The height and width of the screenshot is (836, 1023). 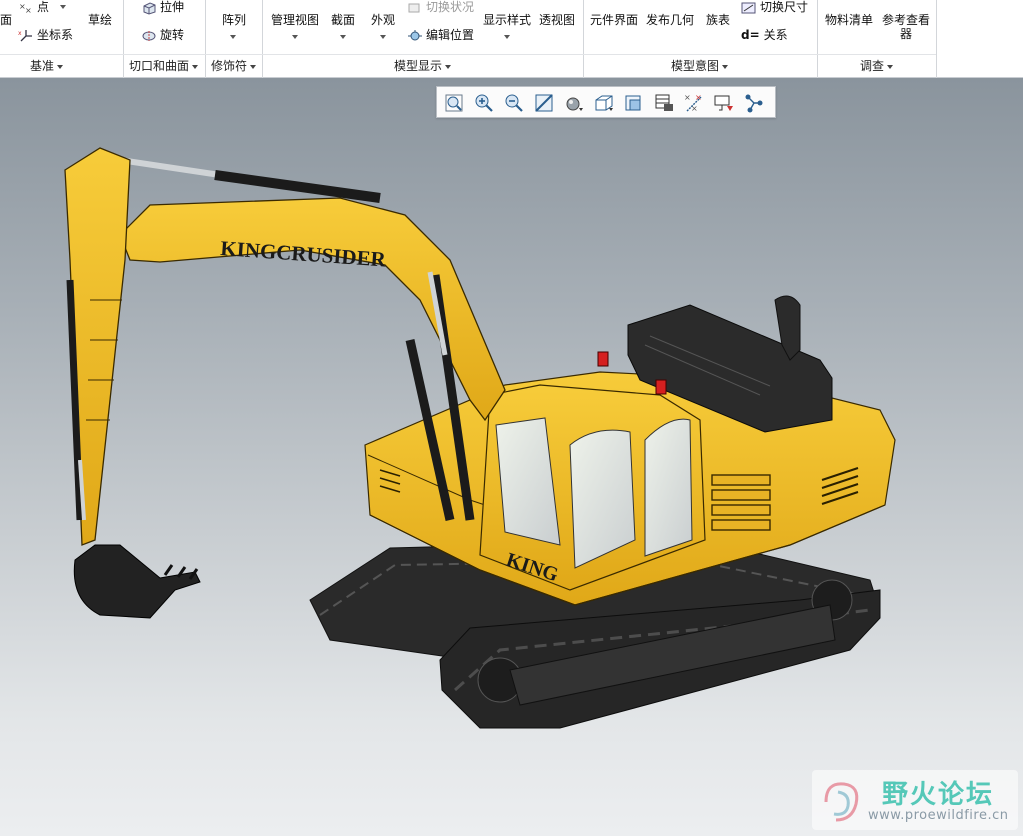 I want to click on pattern-button: 阵列, so click(x=234, y=26).